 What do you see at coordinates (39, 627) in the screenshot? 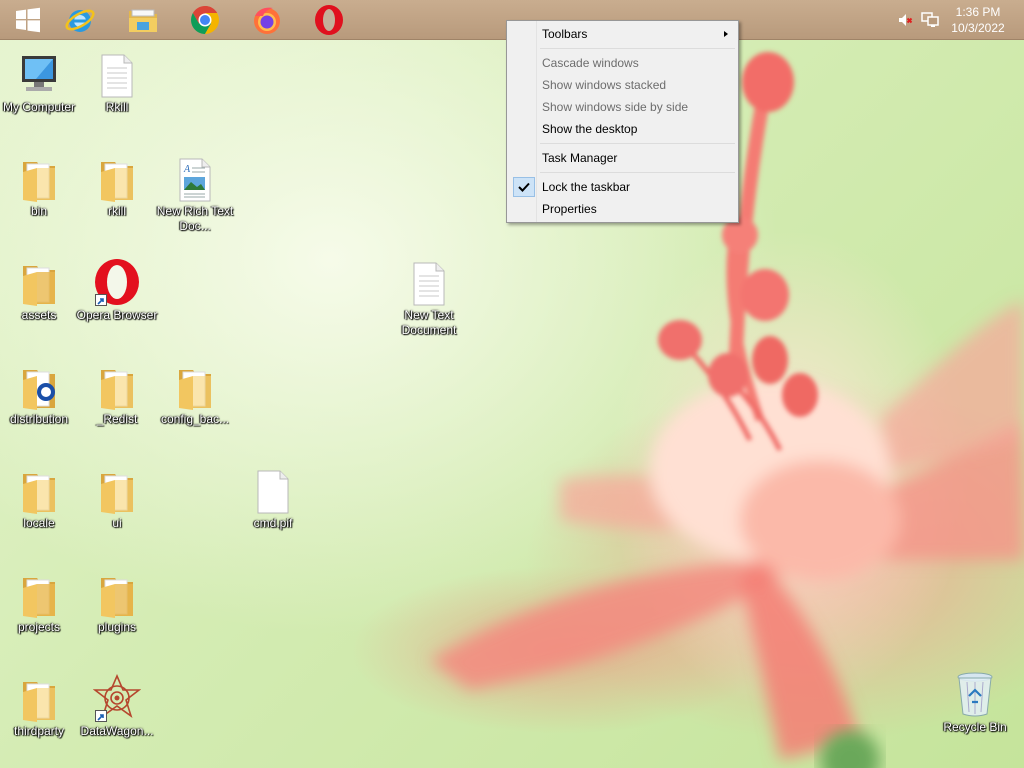
I see `desktop-icon-label: projects` at bounding box center [39, 627].